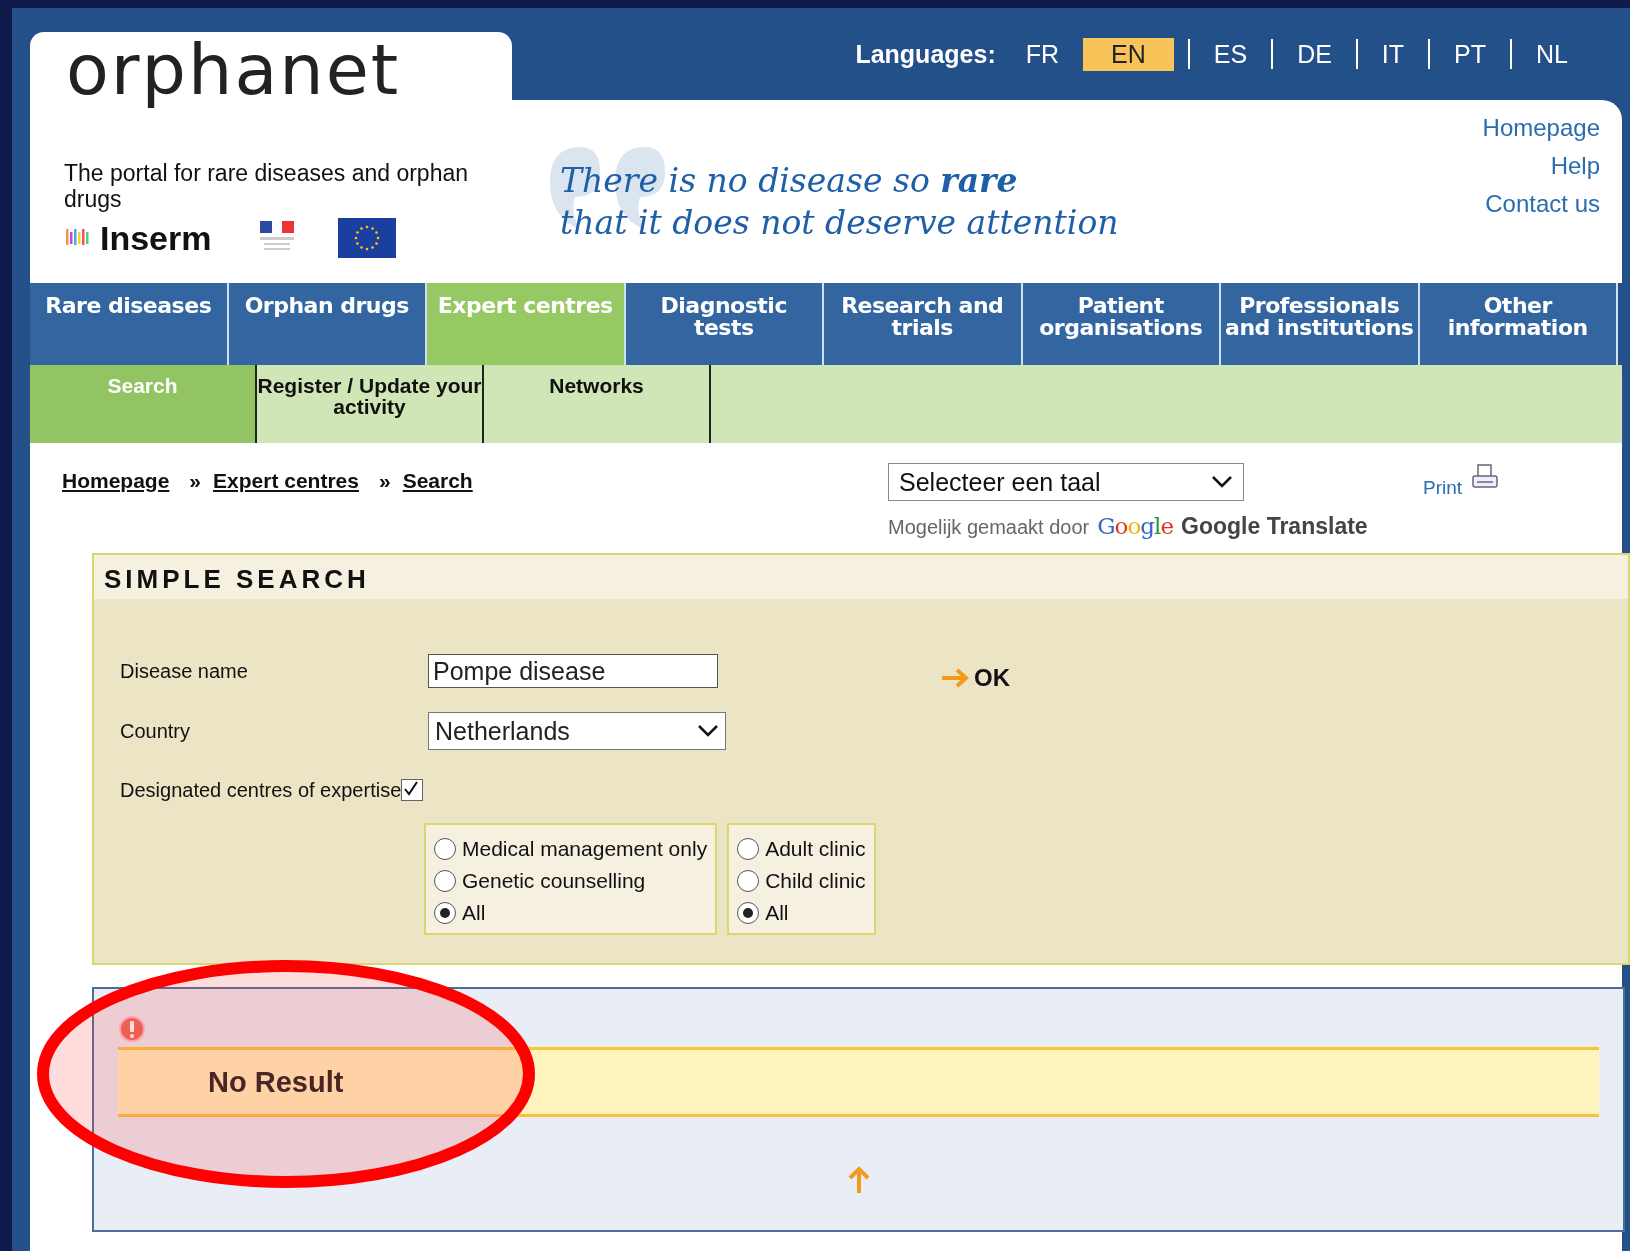 This screenshot has height=1251, width=1630. I want to click on radio-label: Adult clinic, so click(815, 849).